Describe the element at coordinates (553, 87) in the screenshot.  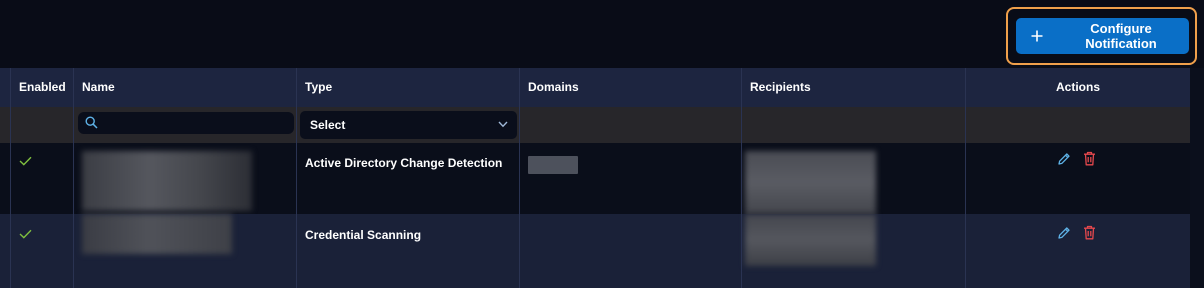
I see `column-header-domains: Domains` at that location.